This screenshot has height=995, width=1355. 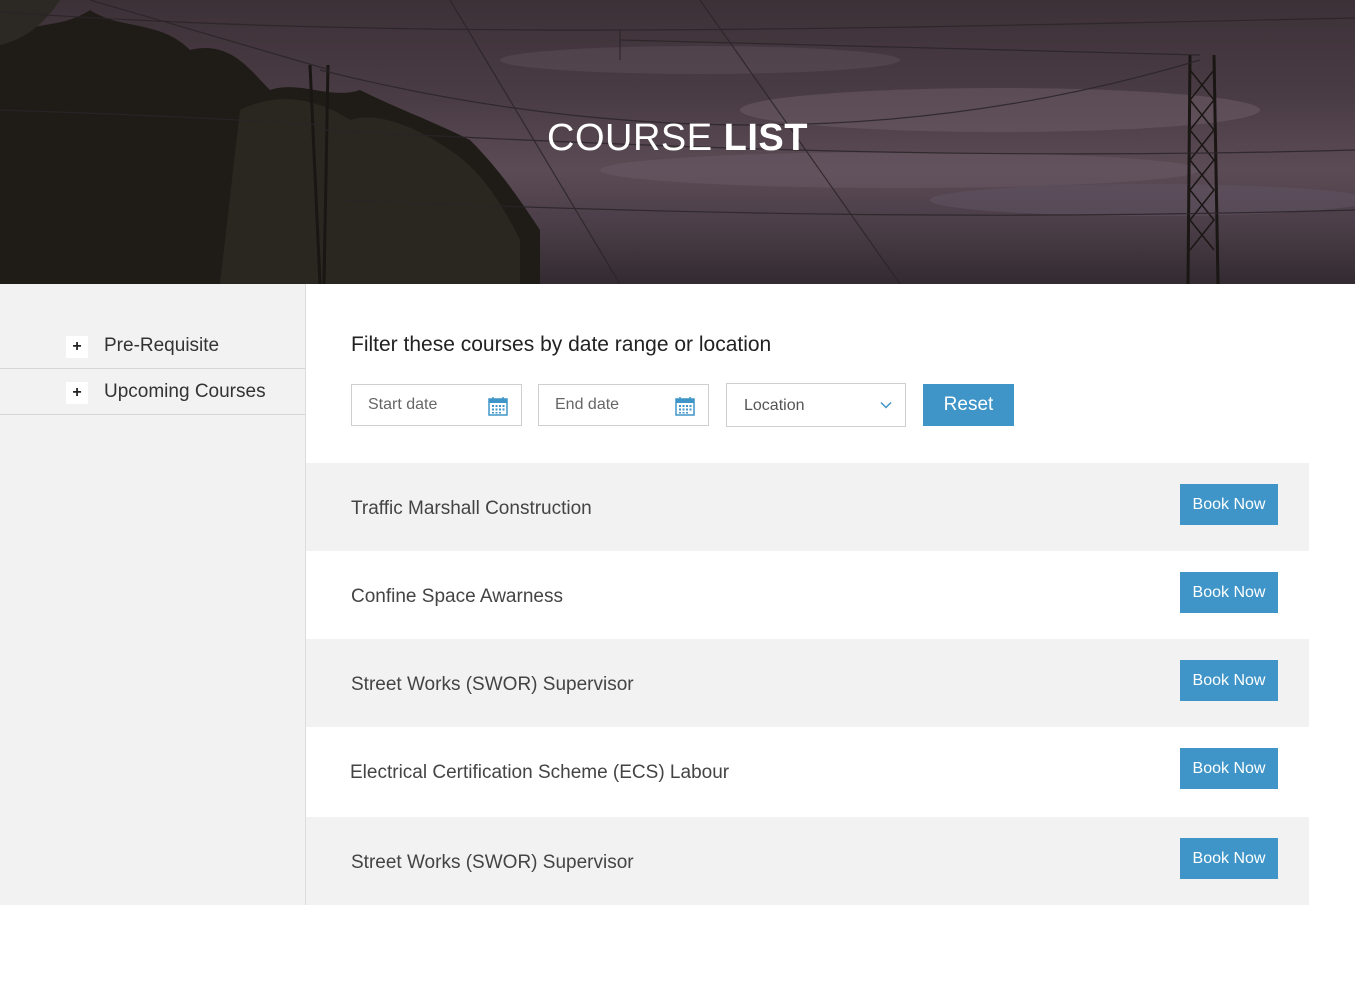 What do you see at coordinates (457, 596) in the screenshot?
I see `course-name: Confine Space Awarness` at bounding box center [457, 596].